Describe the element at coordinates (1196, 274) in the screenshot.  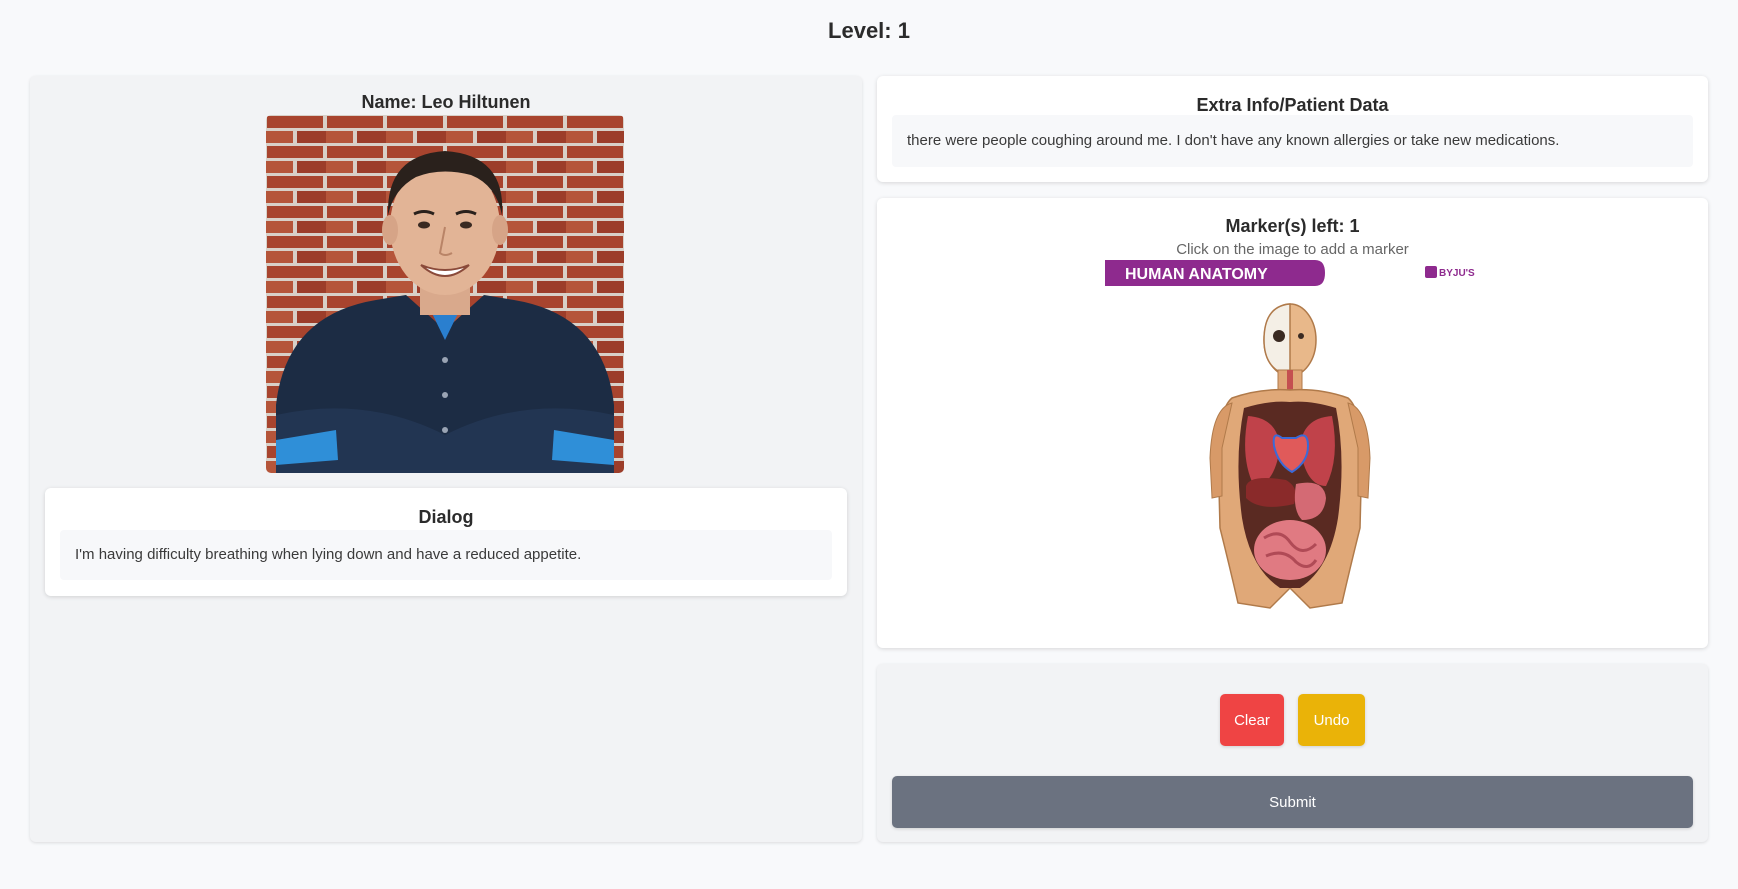
I see `anatomy-banner-text: HUMAN ANATOMY` at that location.